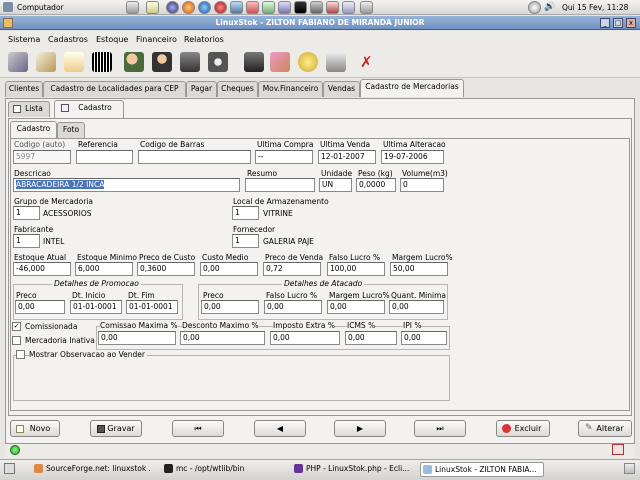 The image size is (640, 480). What do you see at coordinates (46, 62) in the screenshot?
I see `wrench-icon` at bounding box center [46, 62].